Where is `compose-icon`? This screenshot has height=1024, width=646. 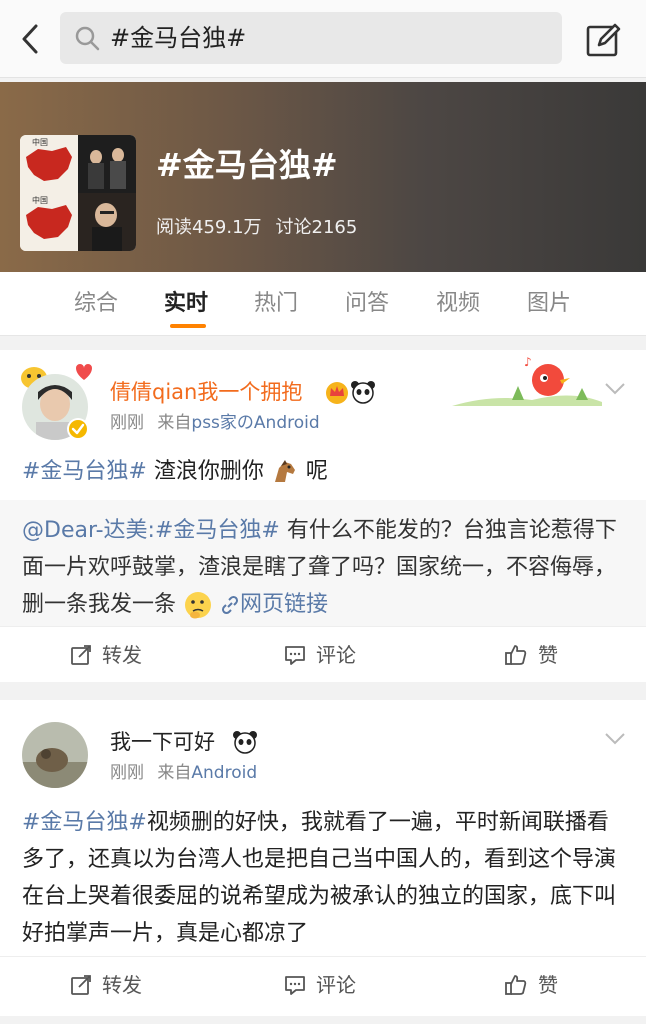 compose-icon is located at coordinates (603, 40).